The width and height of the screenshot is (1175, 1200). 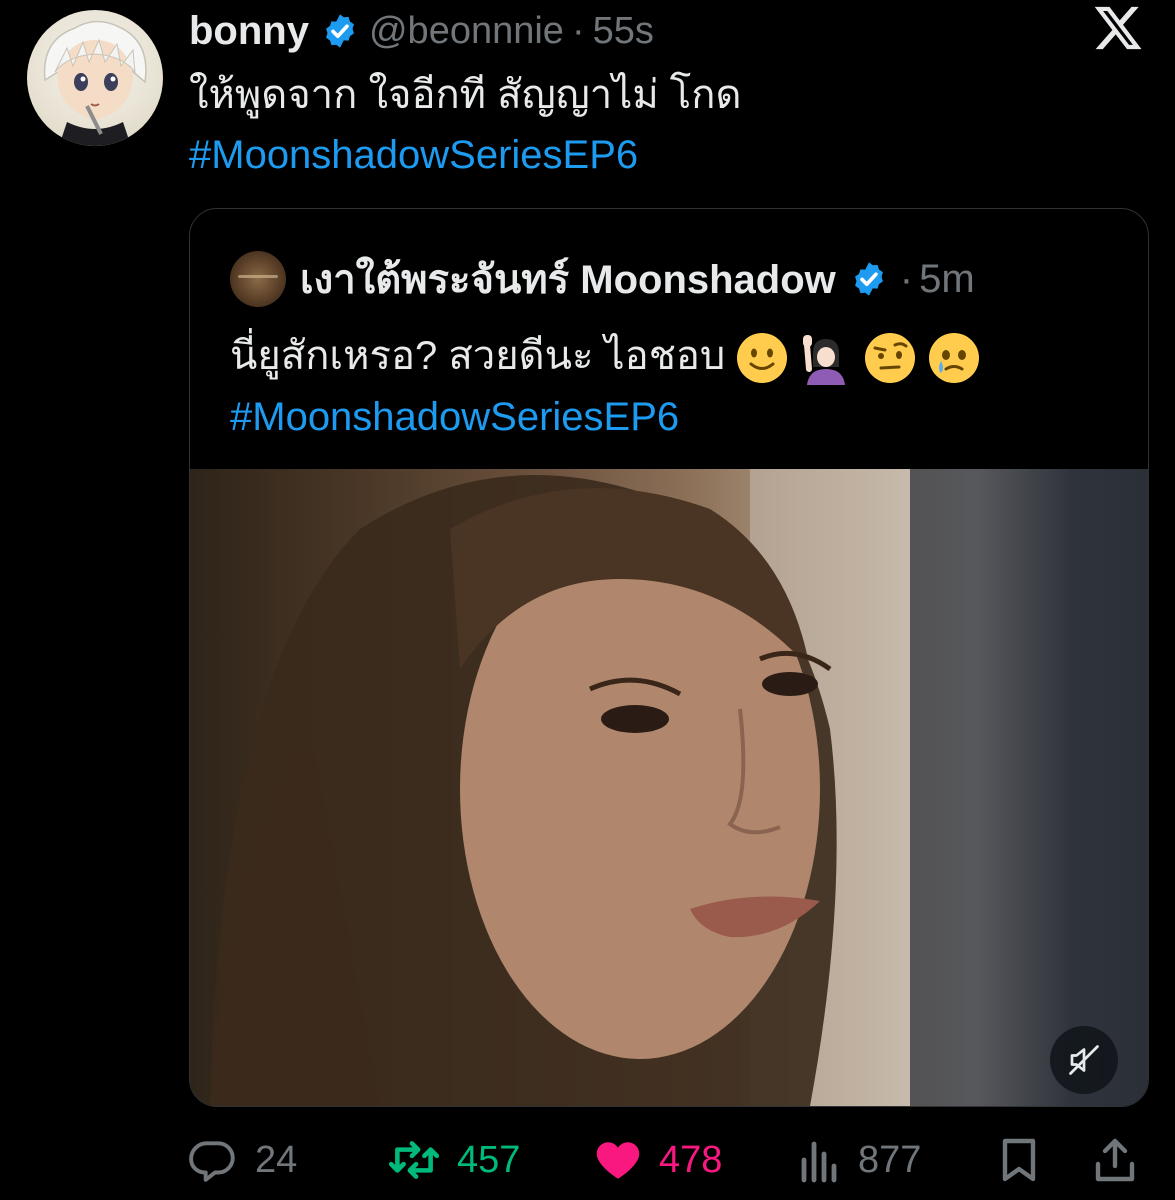 What do you see at coordinates (819, 1162) in the screenshot?
I see `views-icon` at bounding box center [819, 1162].